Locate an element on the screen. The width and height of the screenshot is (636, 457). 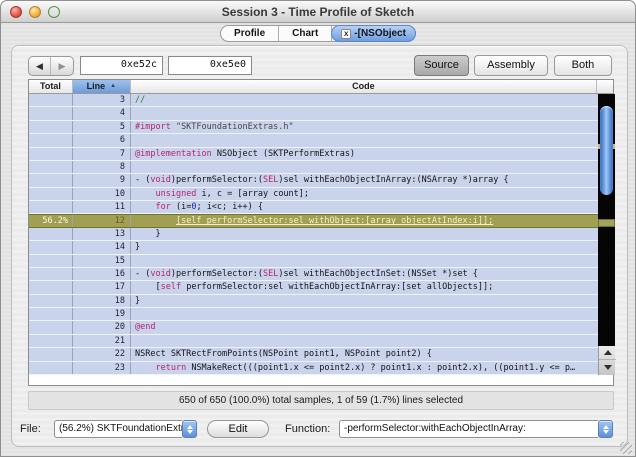
function-popup: -performSelector:withEachObjectInArray: is located at coordinates (476, 429).